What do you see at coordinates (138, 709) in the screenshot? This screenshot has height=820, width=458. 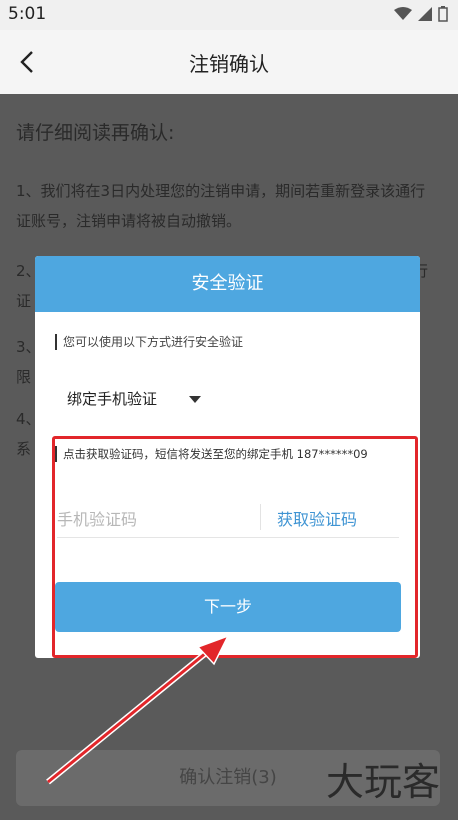 I see `annotation-arrow-icon` at bounding box center [138, 709].